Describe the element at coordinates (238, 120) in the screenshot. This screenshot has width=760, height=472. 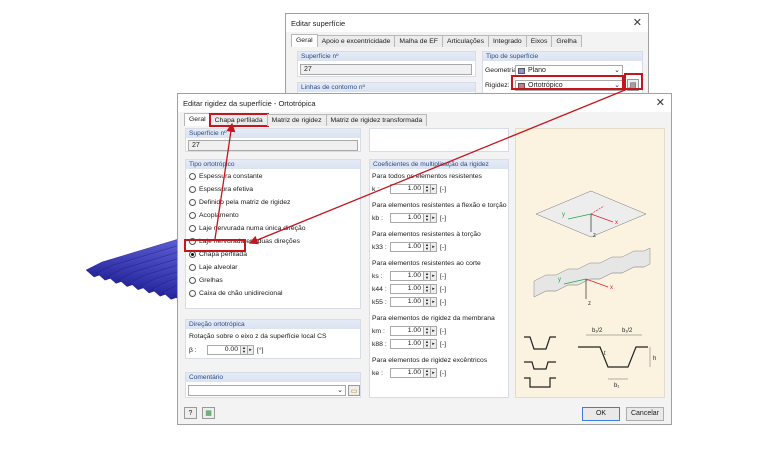
I see `tab-chapa-perfilada: Chapa perfilada` at that location.